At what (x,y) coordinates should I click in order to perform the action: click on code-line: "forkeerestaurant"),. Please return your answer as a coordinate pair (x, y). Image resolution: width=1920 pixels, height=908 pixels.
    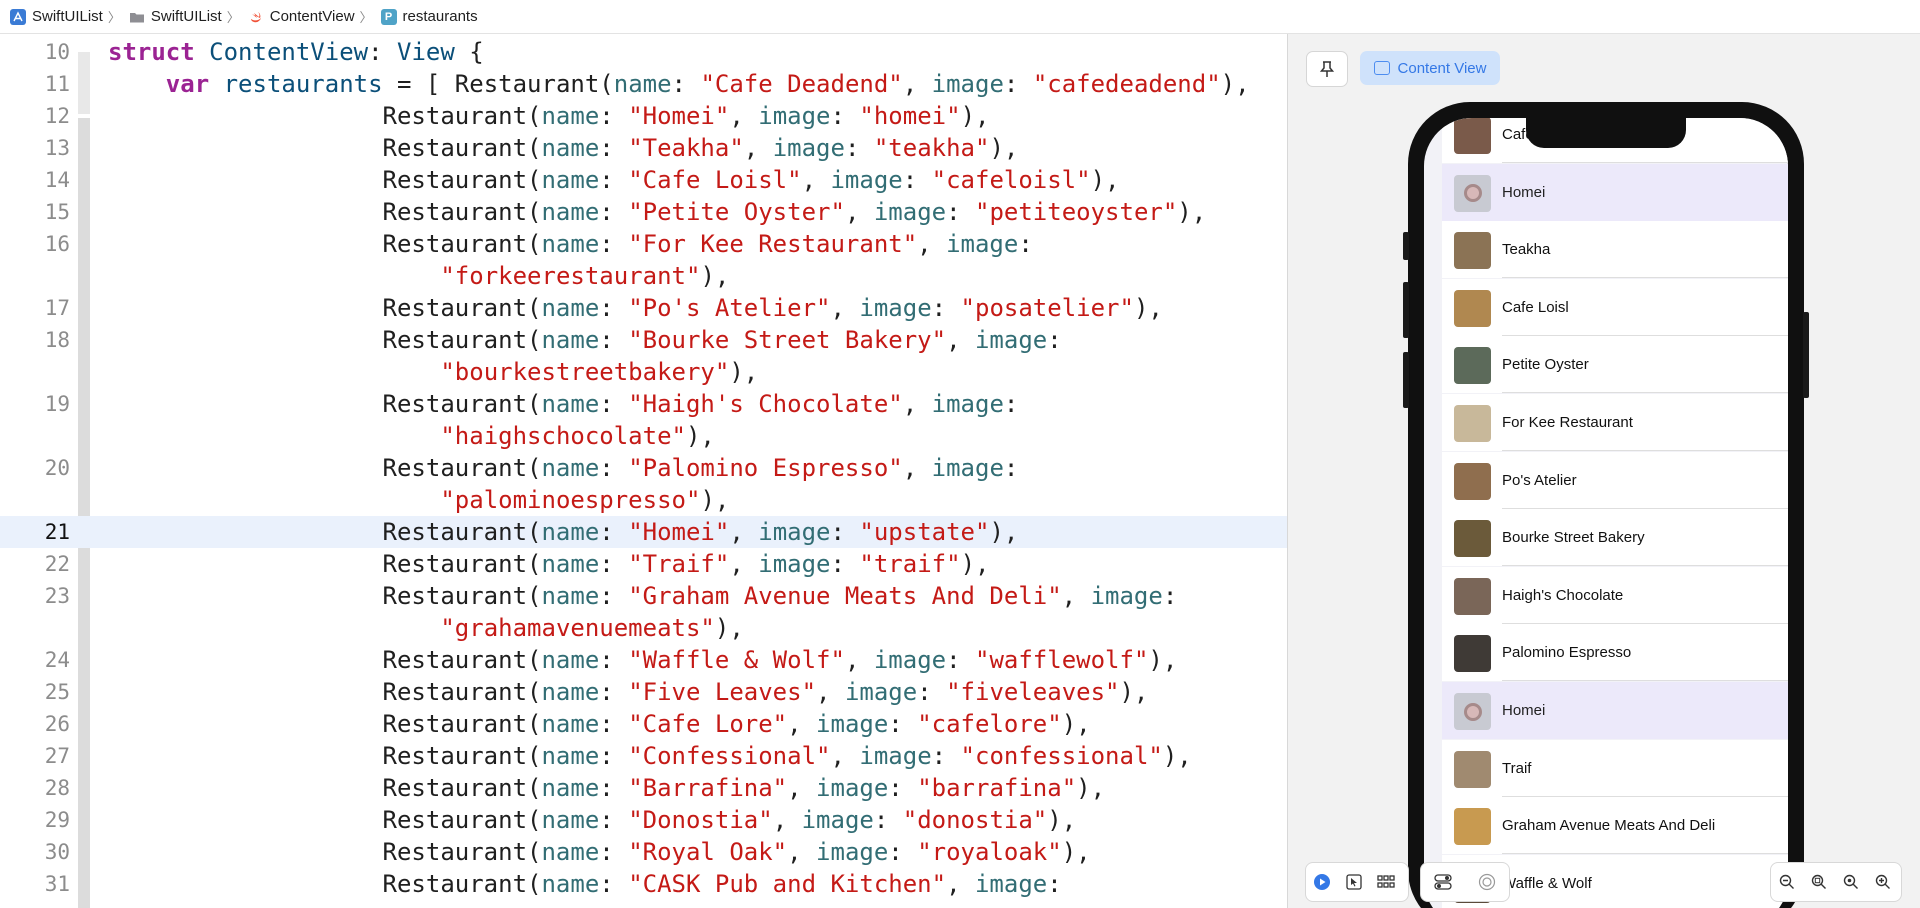
    Looking at the image, I should click on (643, 276).